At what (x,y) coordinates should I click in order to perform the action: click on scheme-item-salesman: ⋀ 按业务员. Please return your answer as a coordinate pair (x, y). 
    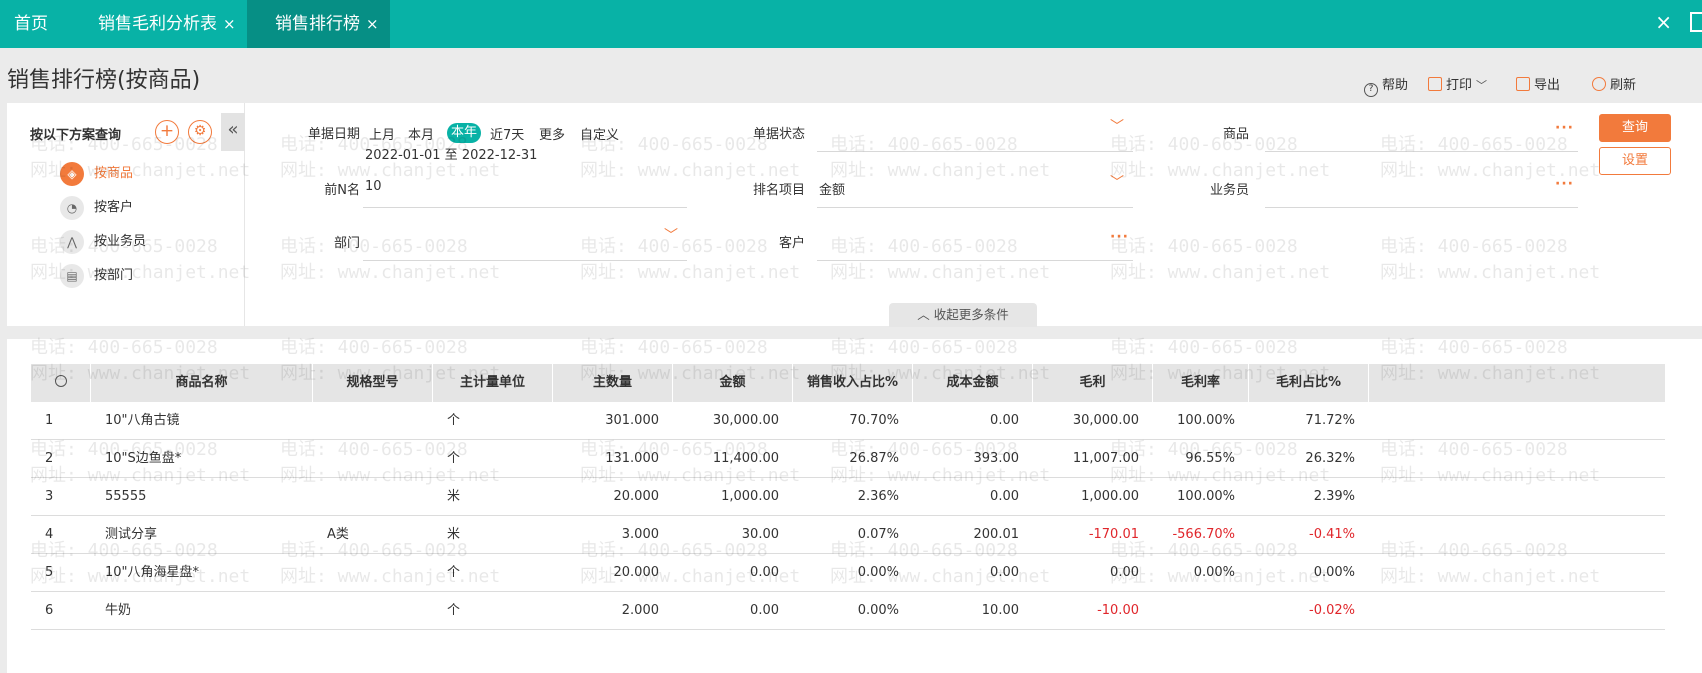
    Looking at the image, I should click on (103, 242).